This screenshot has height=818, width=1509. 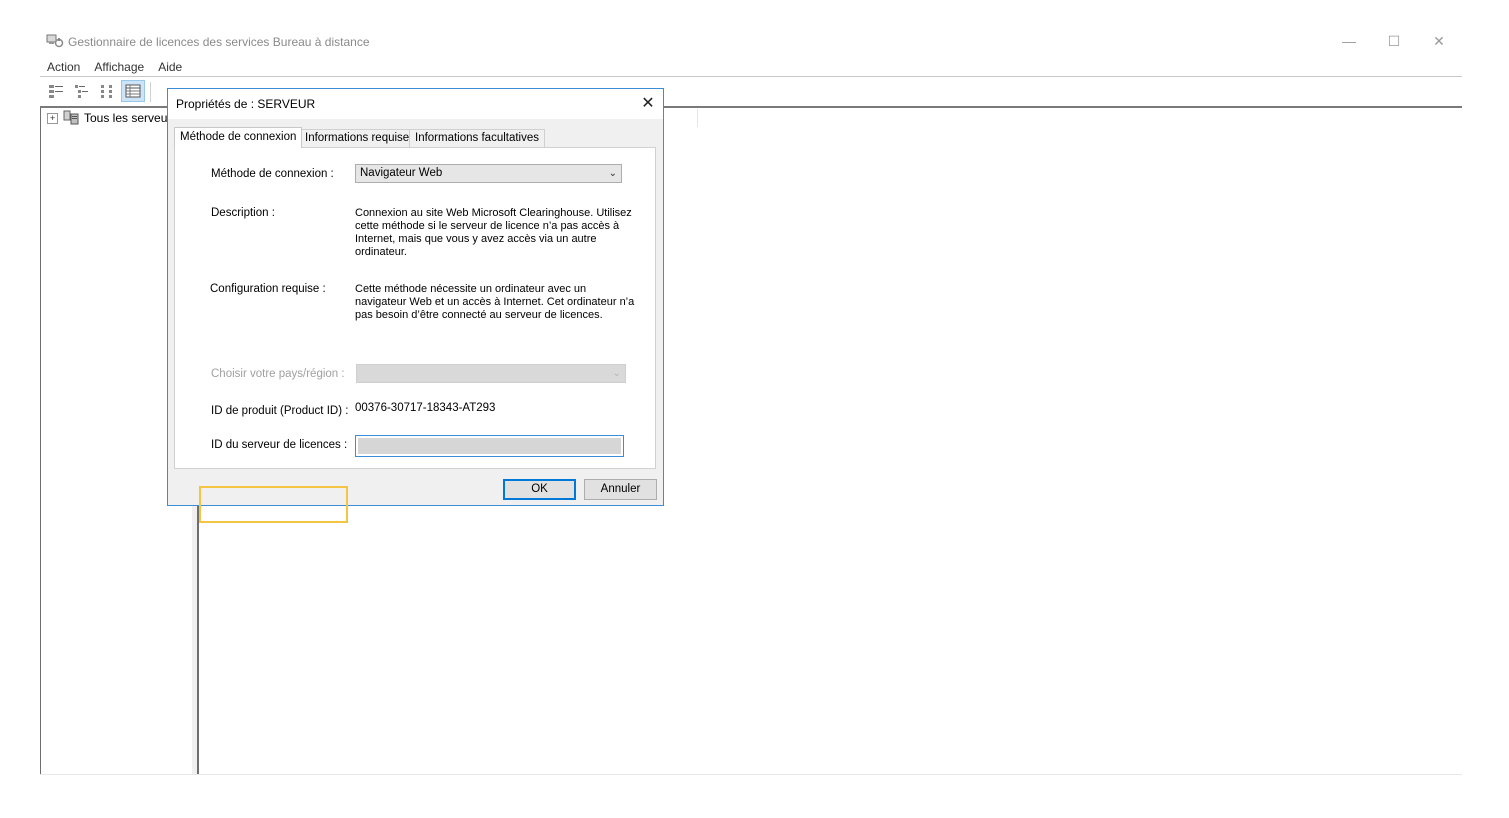 What do you see at coordinates (126, 118) in the screenshot?
I see `tree-item-all-servers: Tous les serveurs` at bounding box center [126, 118].